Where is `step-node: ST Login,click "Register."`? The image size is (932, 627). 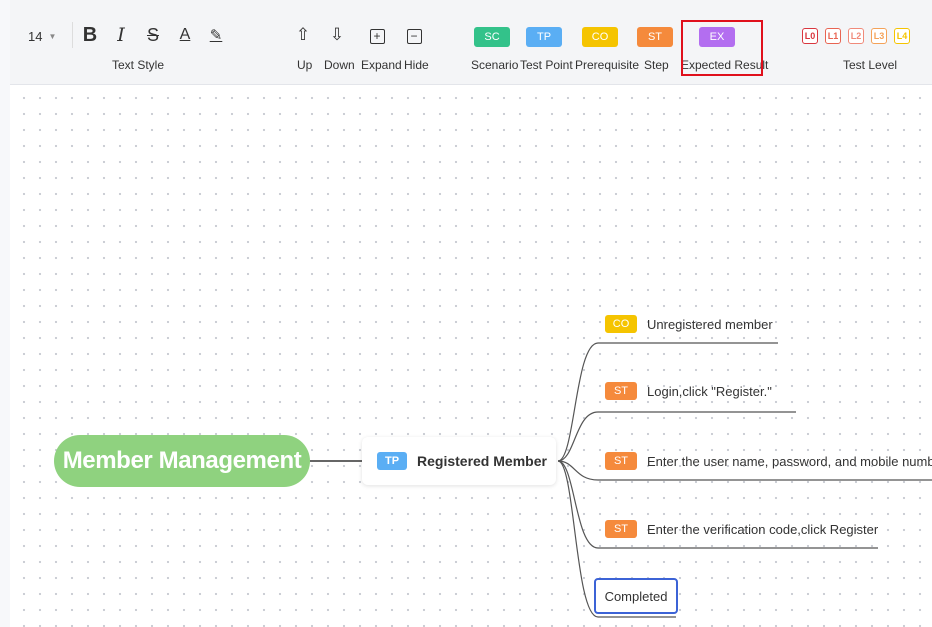
step-node: ST Login,click "Register." is located at coordinates (688, 391).